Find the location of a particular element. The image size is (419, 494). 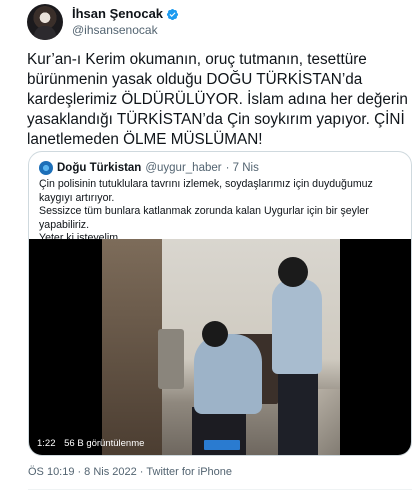

quoted-avatar is located at coordinates (46, 168).